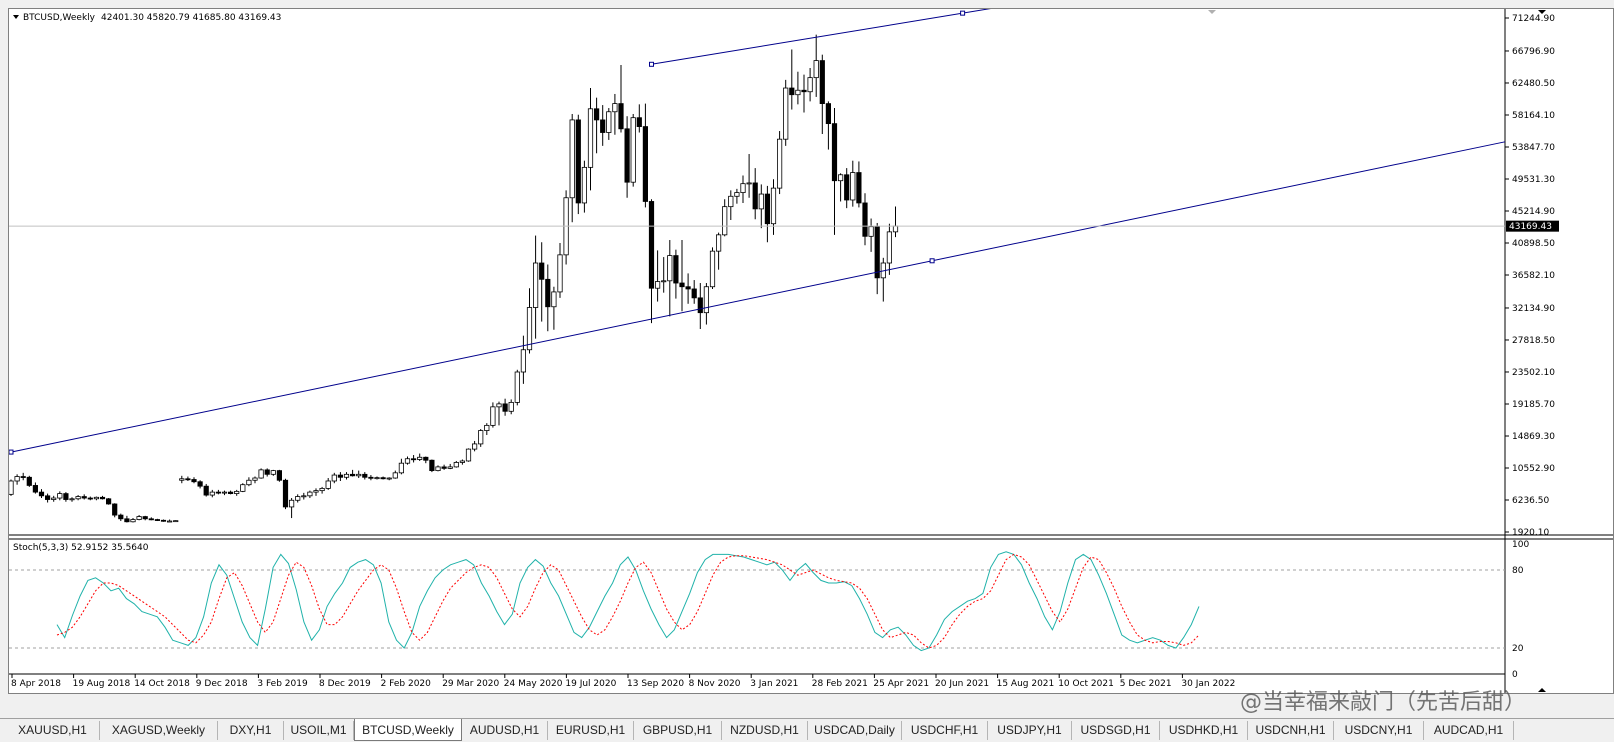 The width and height of the screenshot is (1614, 742). Describe the element at coordinates (1379, 730) in the screenshot. I see `tab-usdcny-h1: USDCNY,H1` at that location.